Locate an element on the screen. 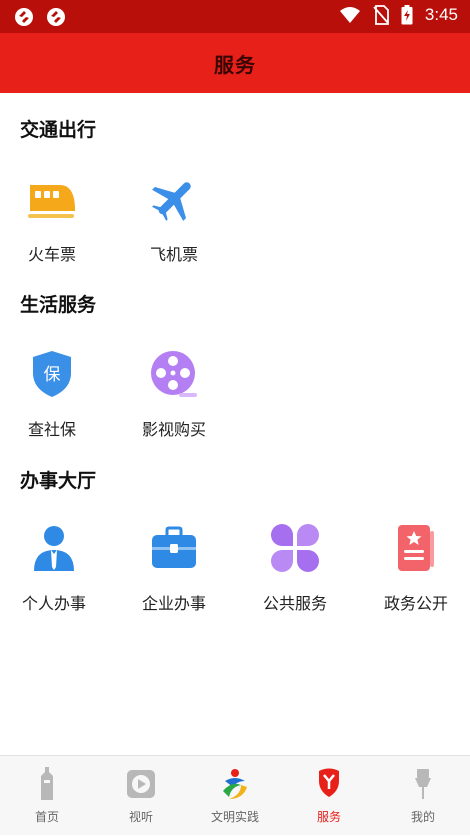 The image size is (470, 836). page-title: 服务 is located at coordinates (235, 64).